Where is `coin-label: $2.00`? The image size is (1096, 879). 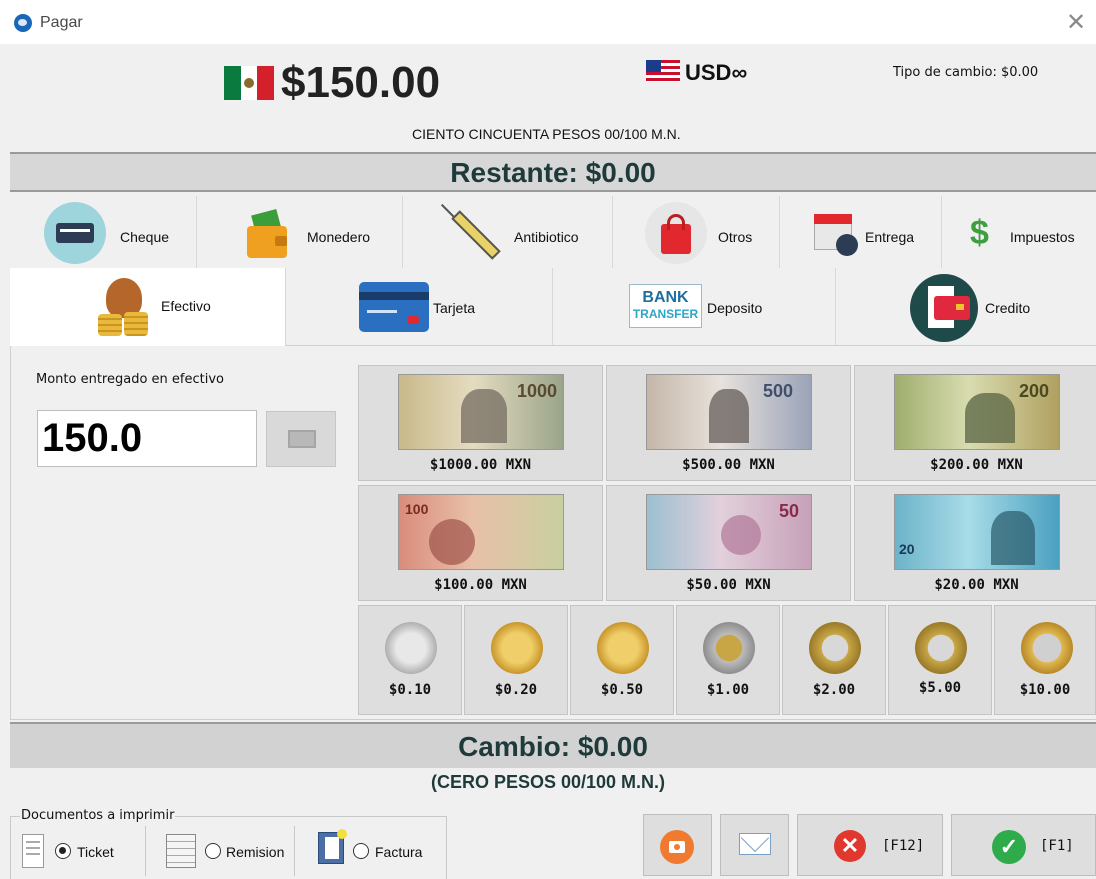
coin-label: $2.00 is located at coordinates (834, 690).